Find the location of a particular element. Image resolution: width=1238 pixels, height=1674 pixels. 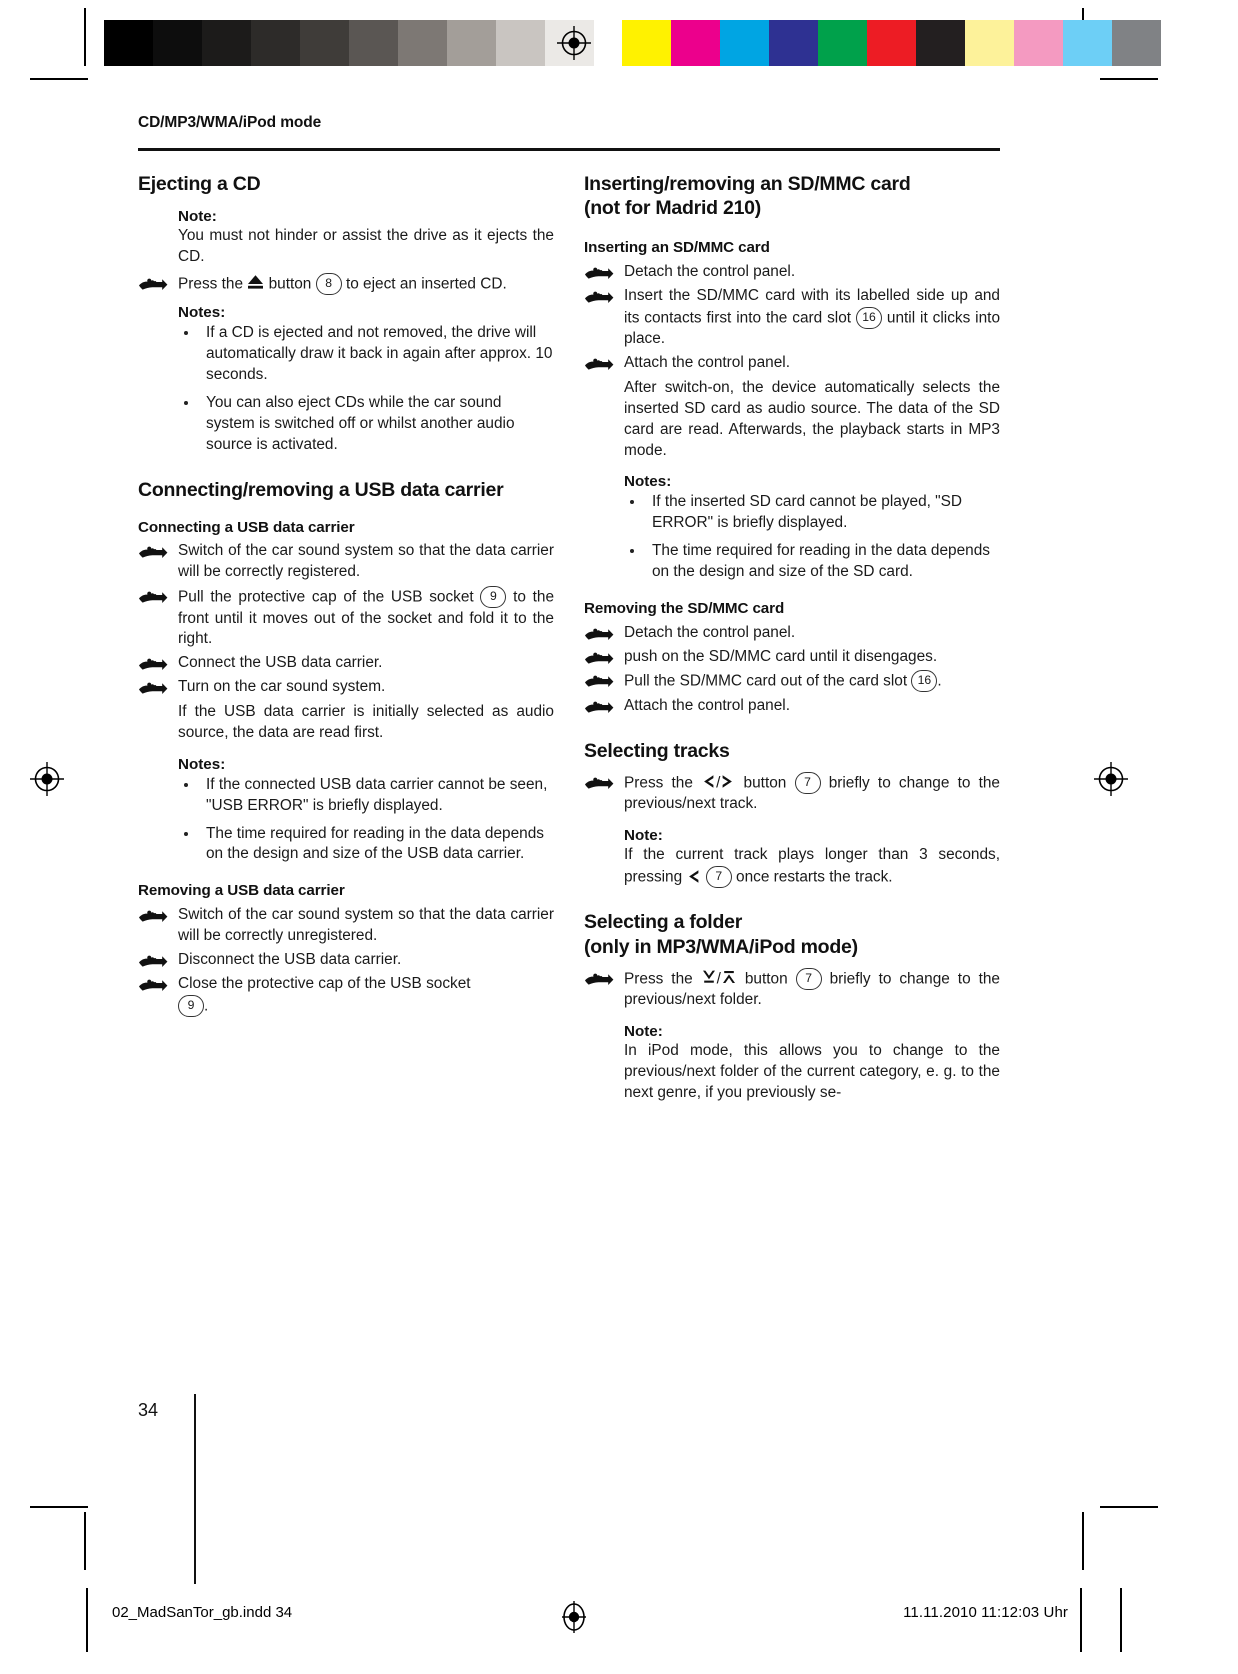

subheading-connecting-usb: Connecting a USB data carrier is located at coordinates (246, 527).